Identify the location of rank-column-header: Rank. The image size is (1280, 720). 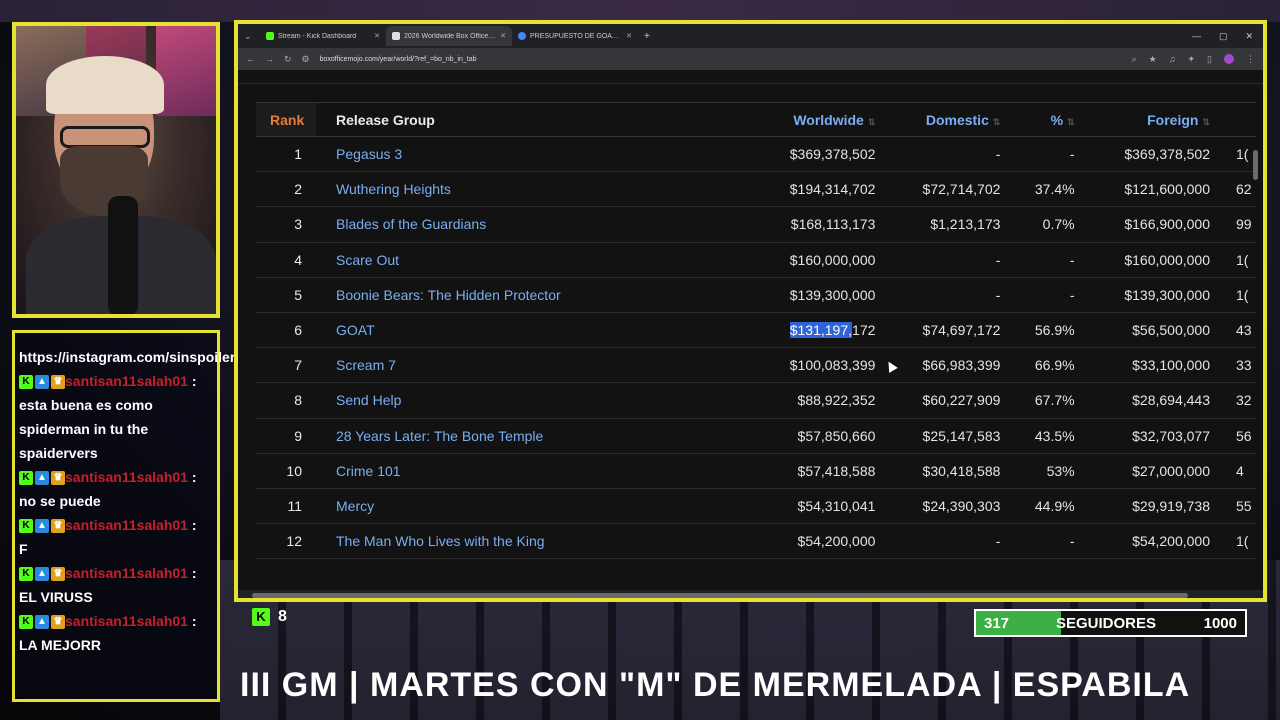
(286, 119).